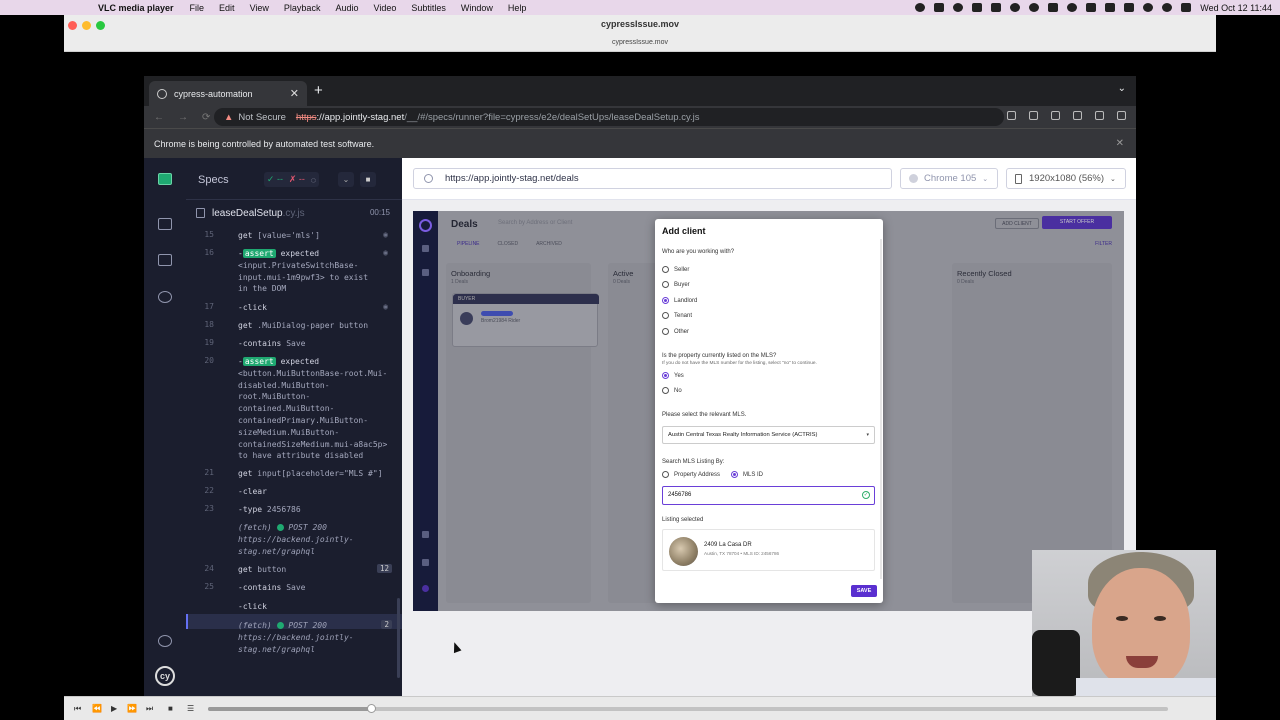 The height and width of the screenshot is (720, 1280). Describe the element at coordinates (302, 8) in the screenshot. I see `menu-playback: Playback` at that location.